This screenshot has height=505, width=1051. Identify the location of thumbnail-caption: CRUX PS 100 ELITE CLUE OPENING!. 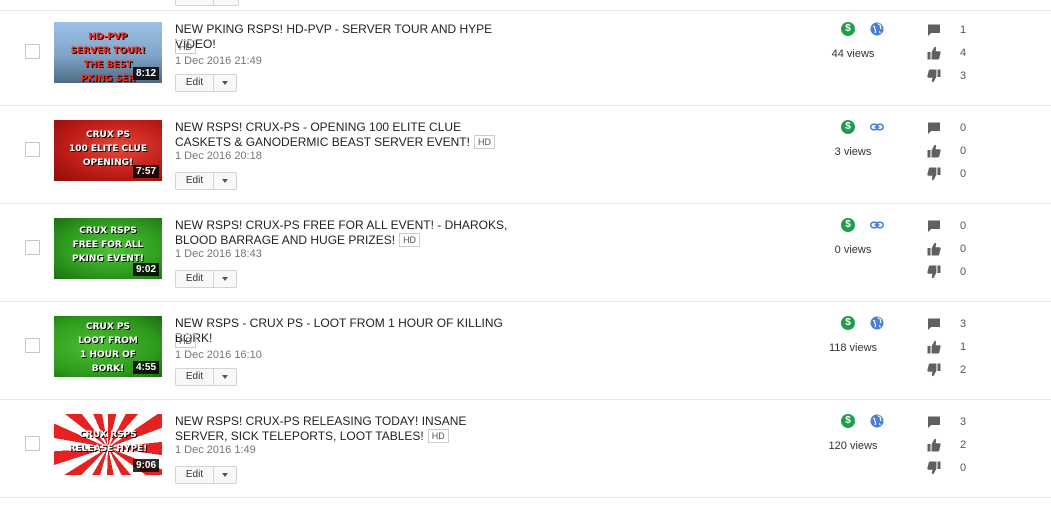
(108, 149).